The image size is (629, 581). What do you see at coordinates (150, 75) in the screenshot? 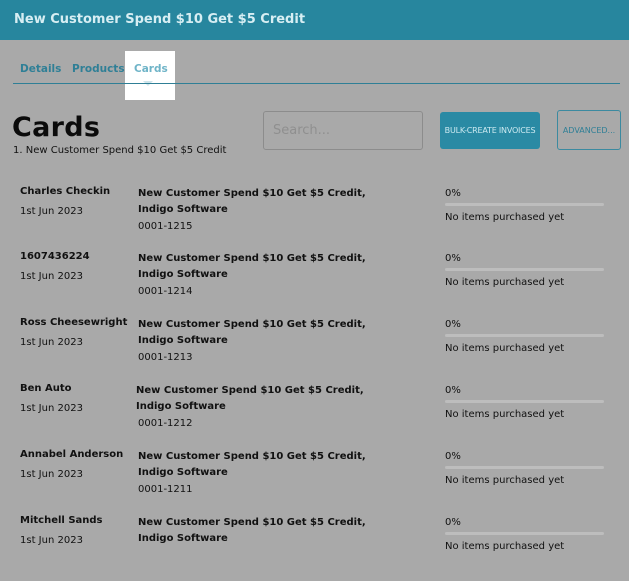
I see `tab-cards-highlight: Cards` at bounding box center [150, 75].